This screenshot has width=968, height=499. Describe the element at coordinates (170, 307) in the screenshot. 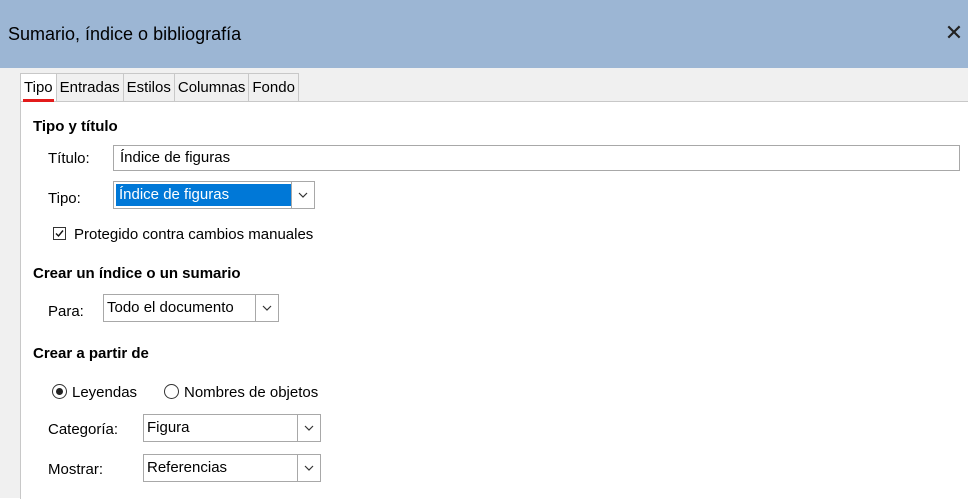

I see `for-dropdown-value: Todo el documento` at that location.